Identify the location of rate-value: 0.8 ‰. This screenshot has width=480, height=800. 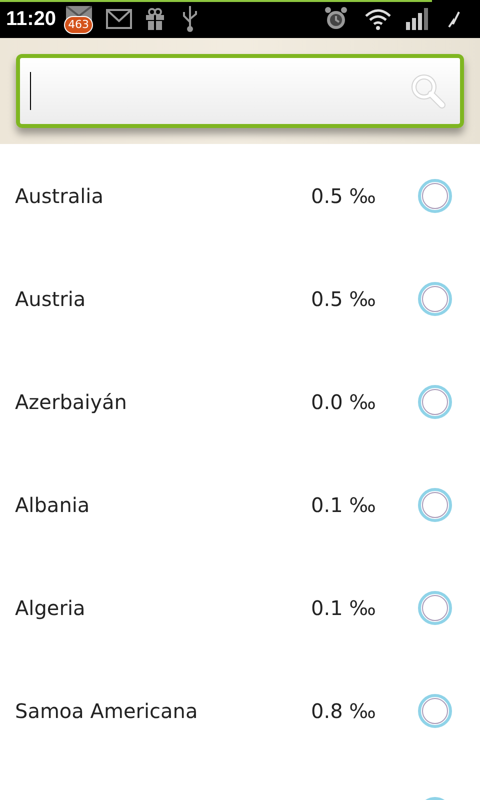
(343, 711).